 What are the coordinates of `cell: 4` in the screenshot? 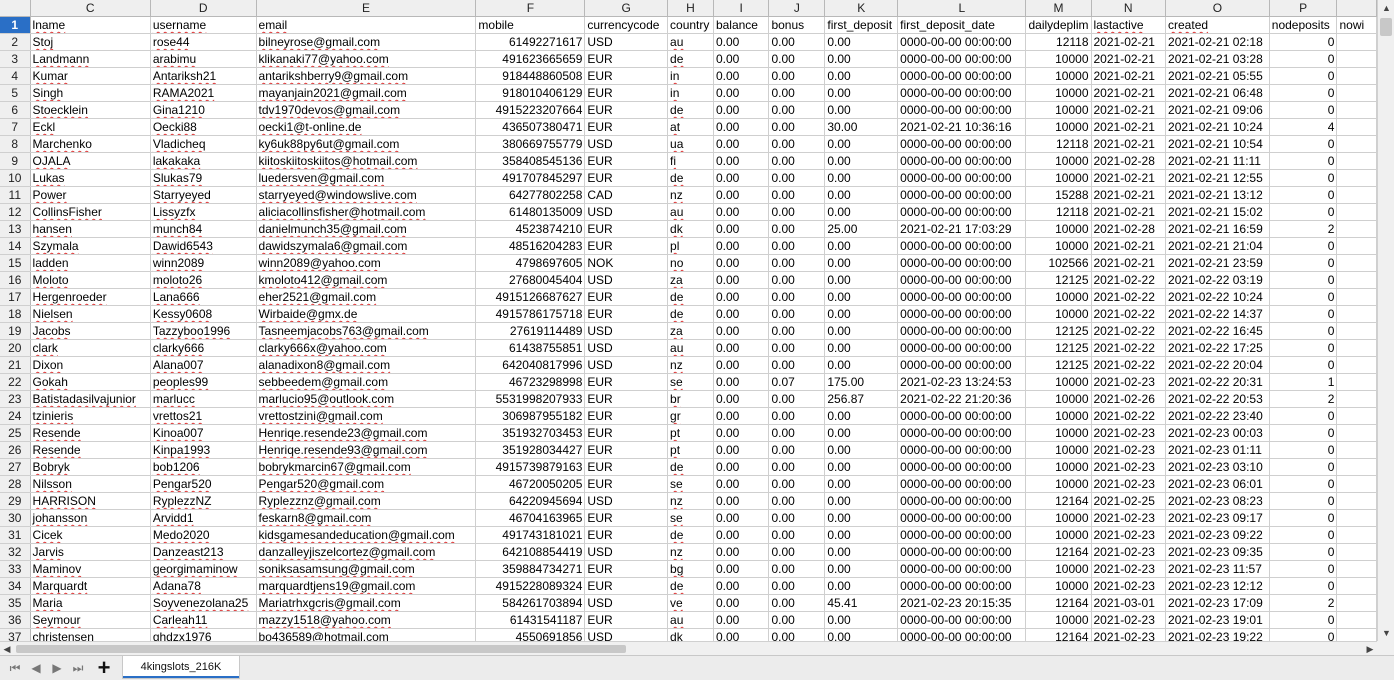 It's located at (1303, 127).